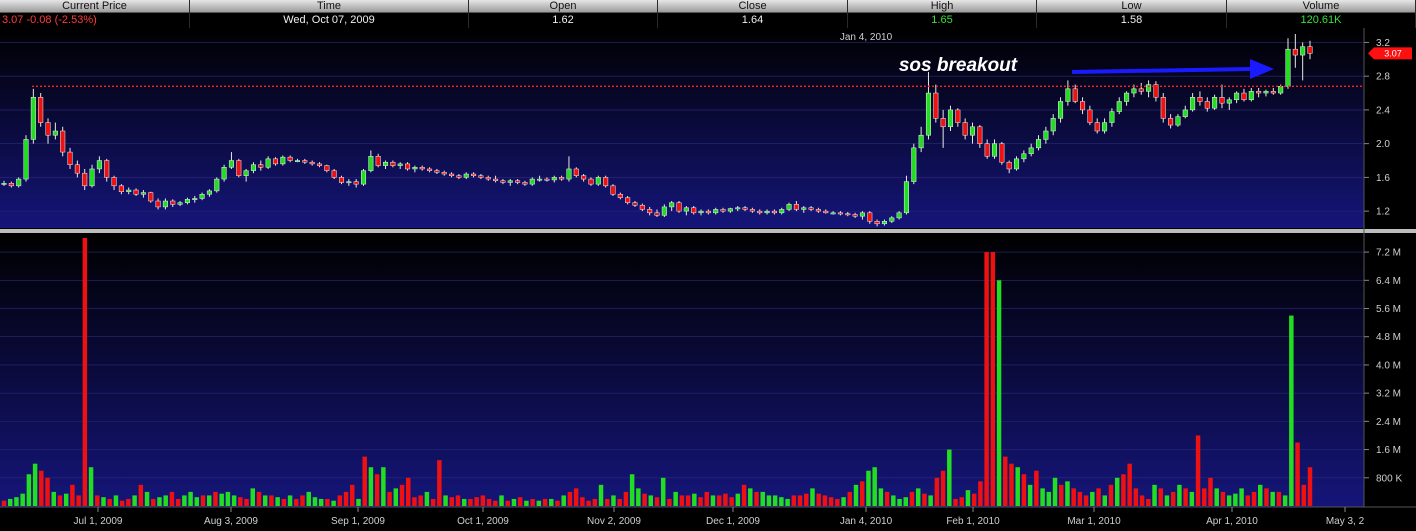 The height and width of the screenshot is (531, 1416). I want to click on price-tick-label: 2.8, so click(1383, 77).